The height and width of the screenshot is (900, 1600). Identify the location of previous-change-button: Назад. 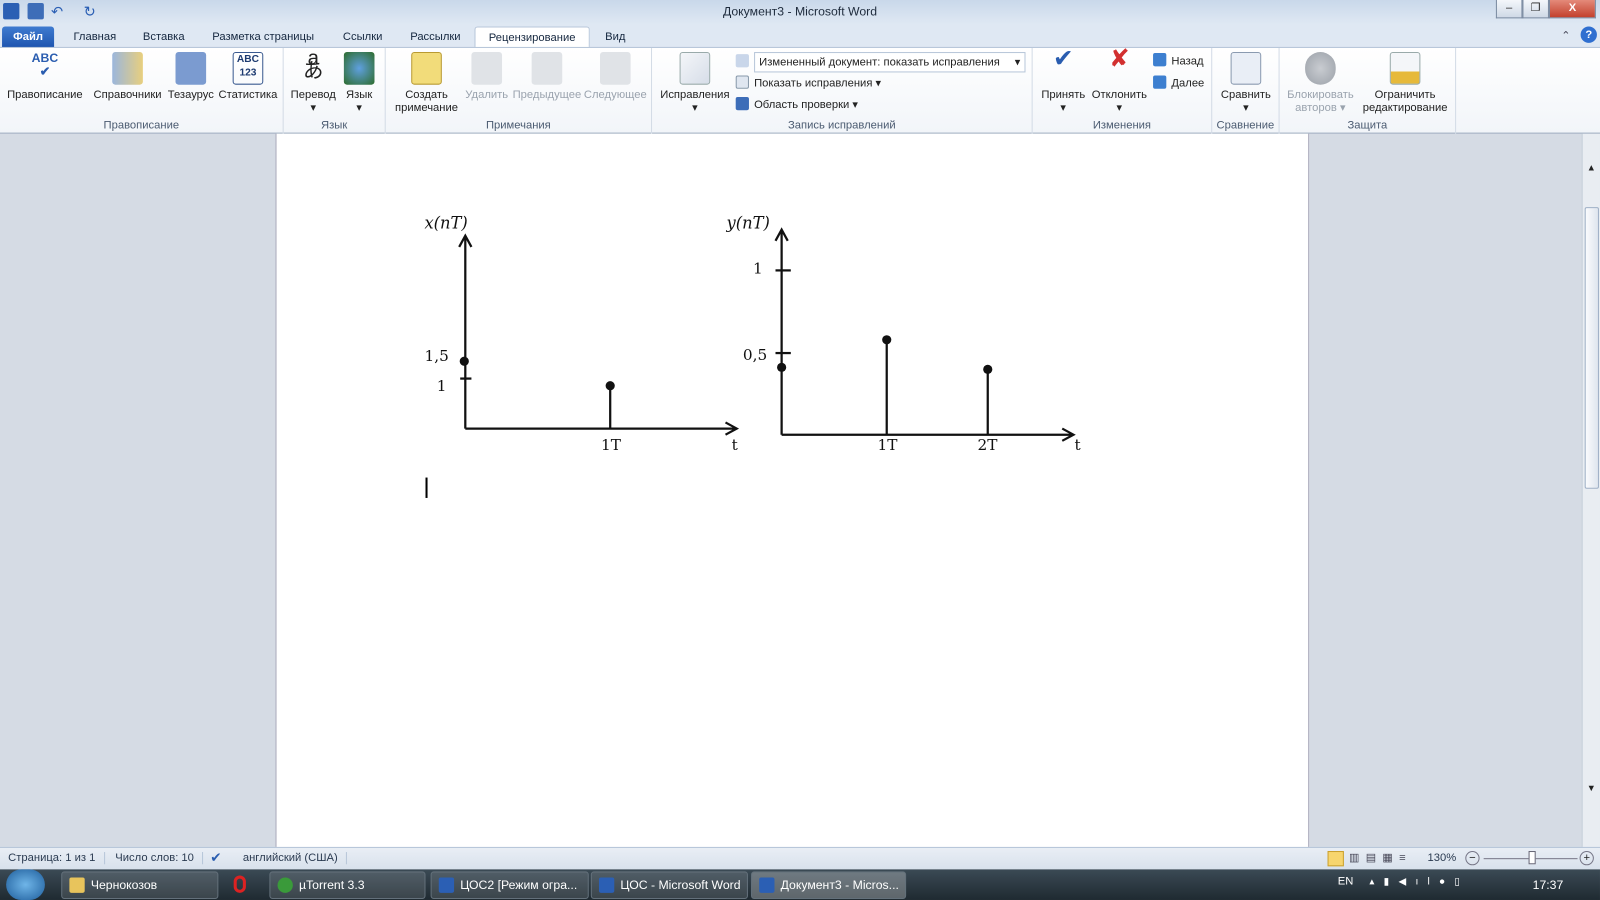
(1178, 61).